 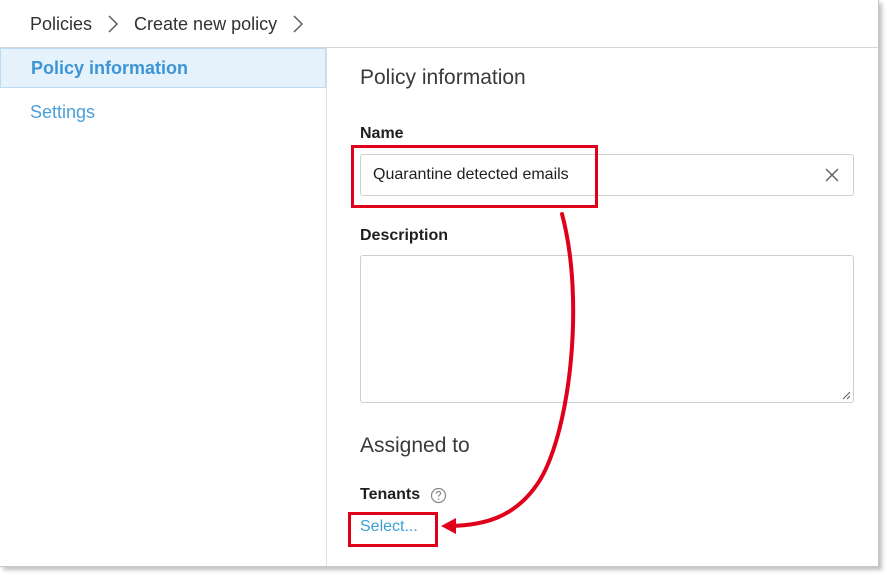 What do you see at coordinates (415, 445) in the screenshot?
I see `assigned-to-heading: Assigned to` at bounding box center [415, 445].